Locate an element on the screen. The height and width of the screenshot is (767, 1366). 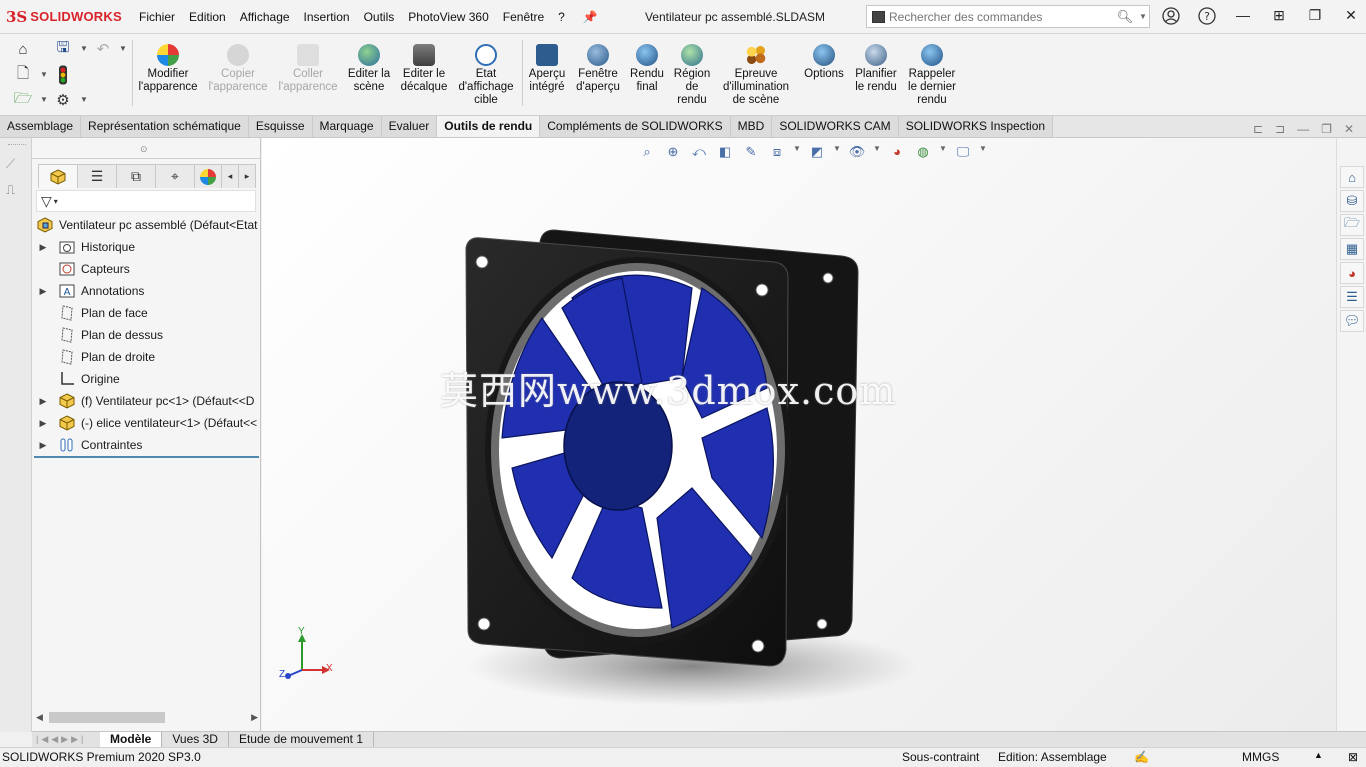
fenetre-apercu-button: Fenêtre d'aperçu is located at coordinates (598, 69).